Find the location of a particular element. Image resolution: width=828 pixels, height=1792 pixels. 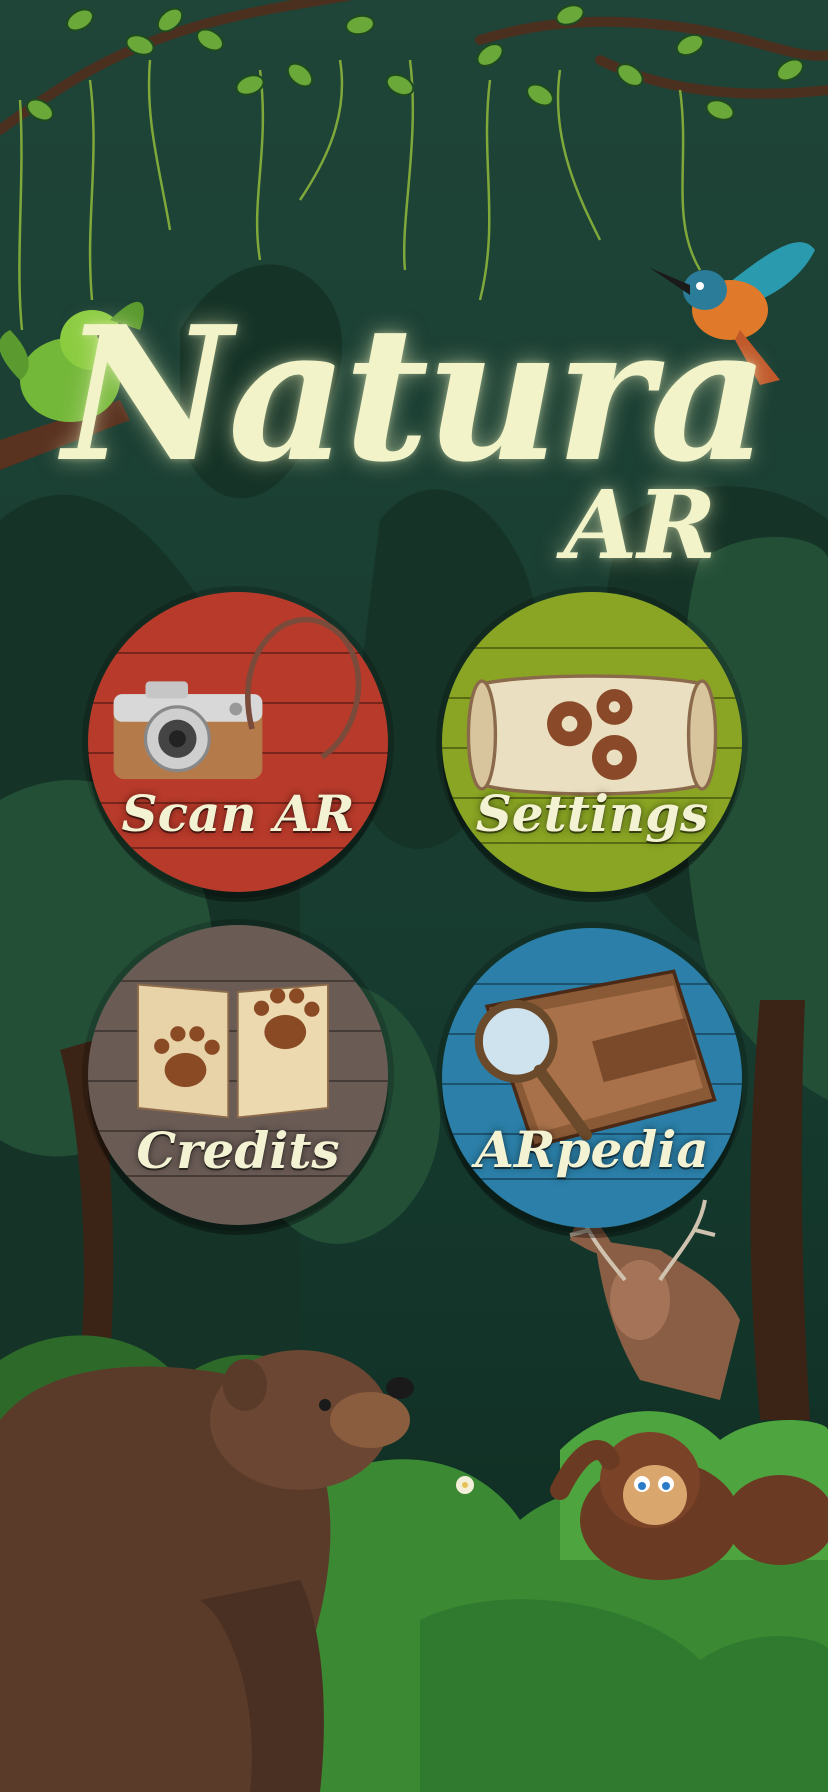

flower is located at coordinates (465, 1485).